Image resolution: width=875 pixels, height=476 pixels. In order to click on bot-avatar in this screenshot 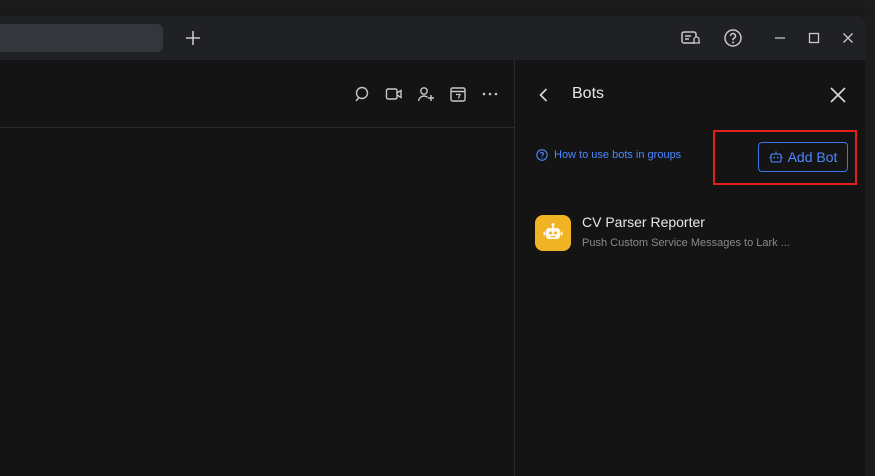, I will do `click(553, 233)`.